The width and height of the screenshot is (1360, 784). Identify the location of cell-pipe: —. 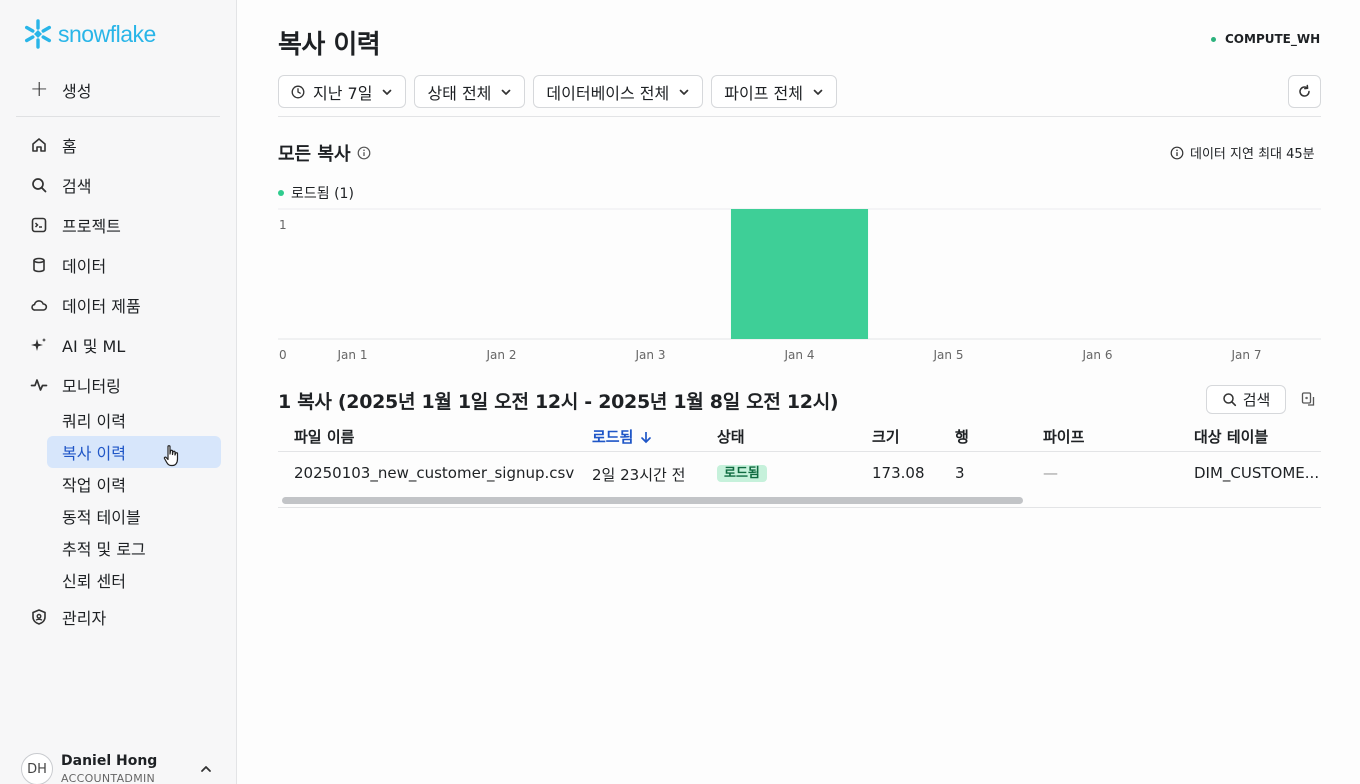
(1050, 473).